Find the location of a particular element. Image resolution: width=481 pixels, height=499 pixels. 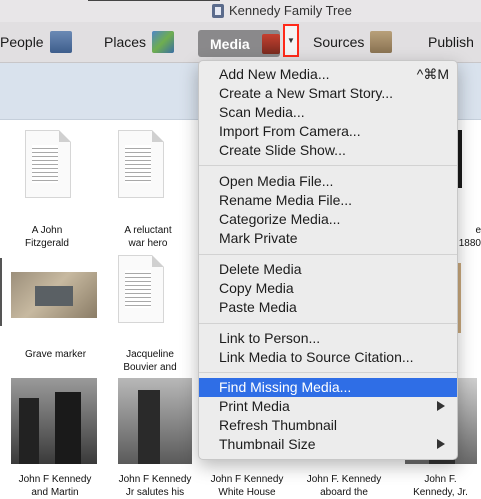

media-caption: e 1880 is located at coordinates (469, 237).